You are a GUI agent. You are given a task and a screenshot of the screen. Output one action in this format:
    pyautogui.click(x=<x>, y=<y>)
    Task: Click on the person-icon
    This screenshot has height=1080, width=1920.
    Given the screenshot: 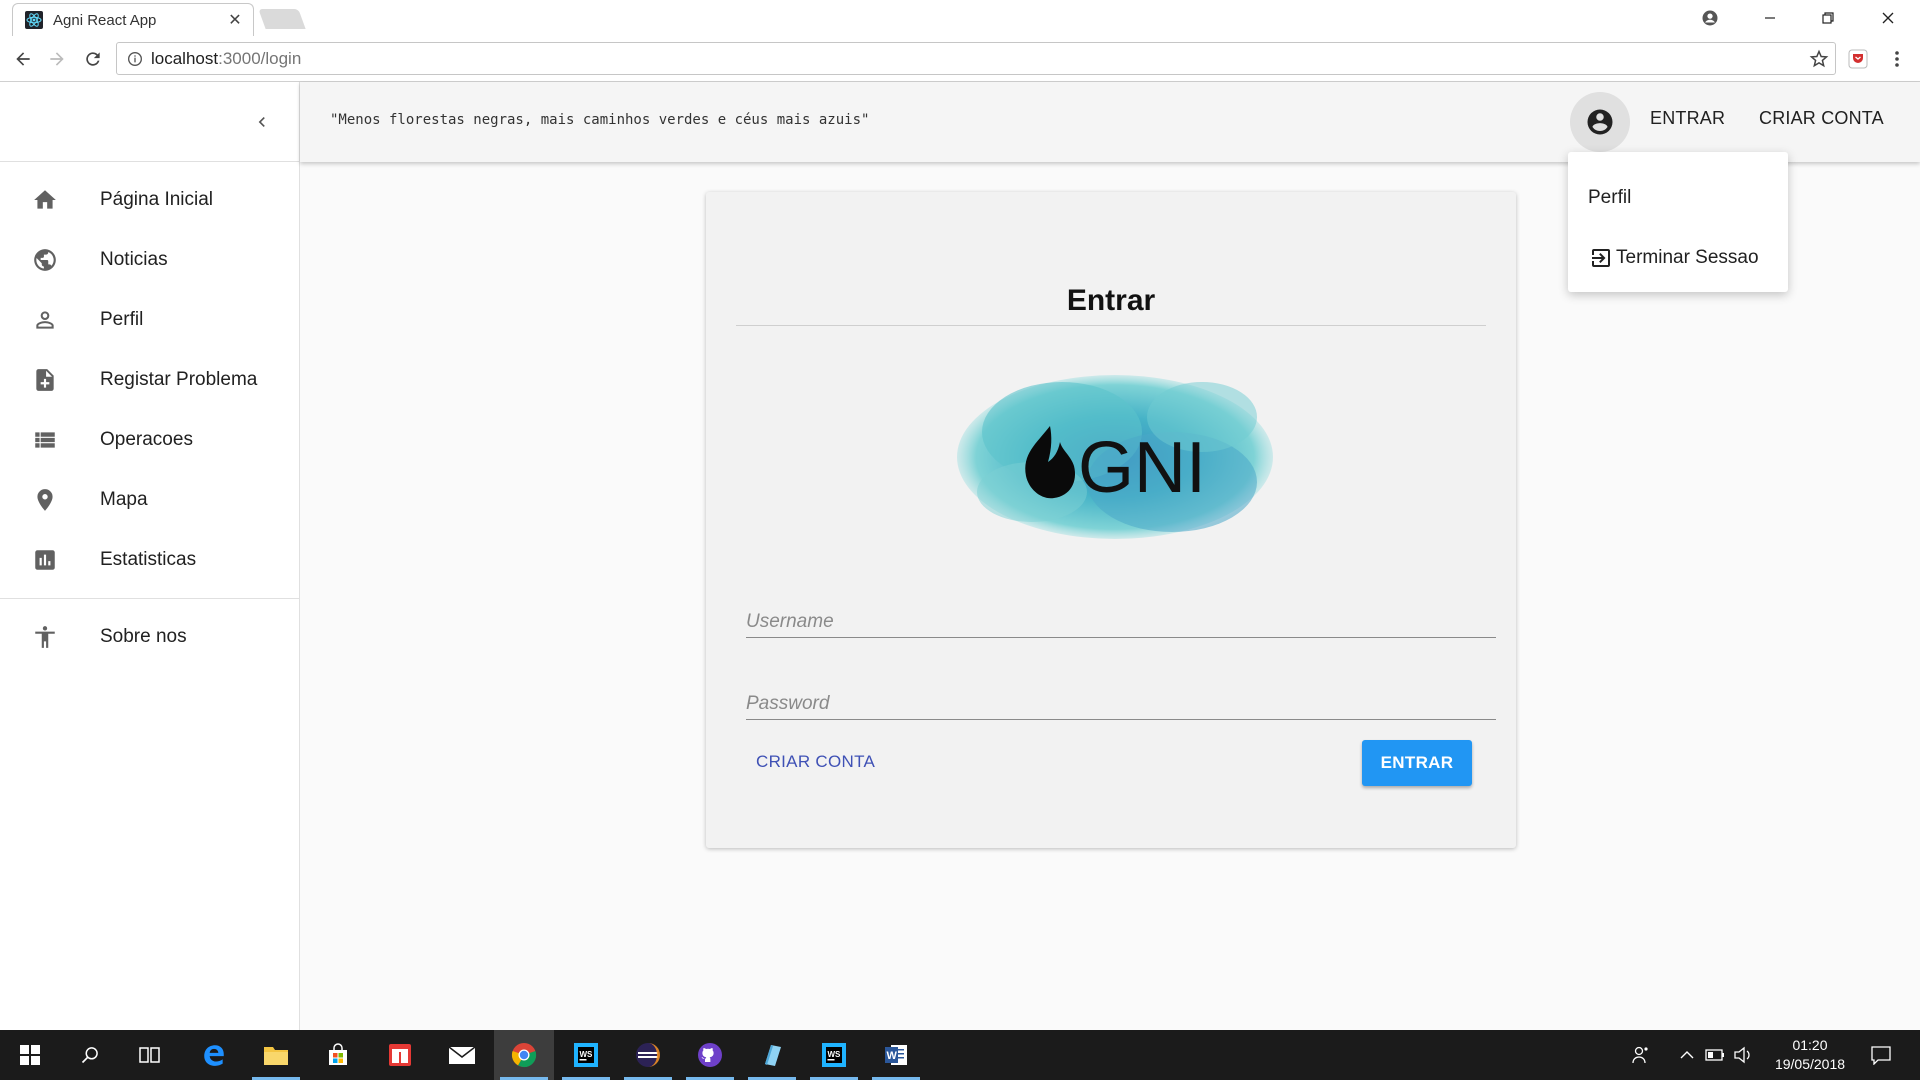 What is the action you would take?
    pyautogui.click(x=45, y=320)
    